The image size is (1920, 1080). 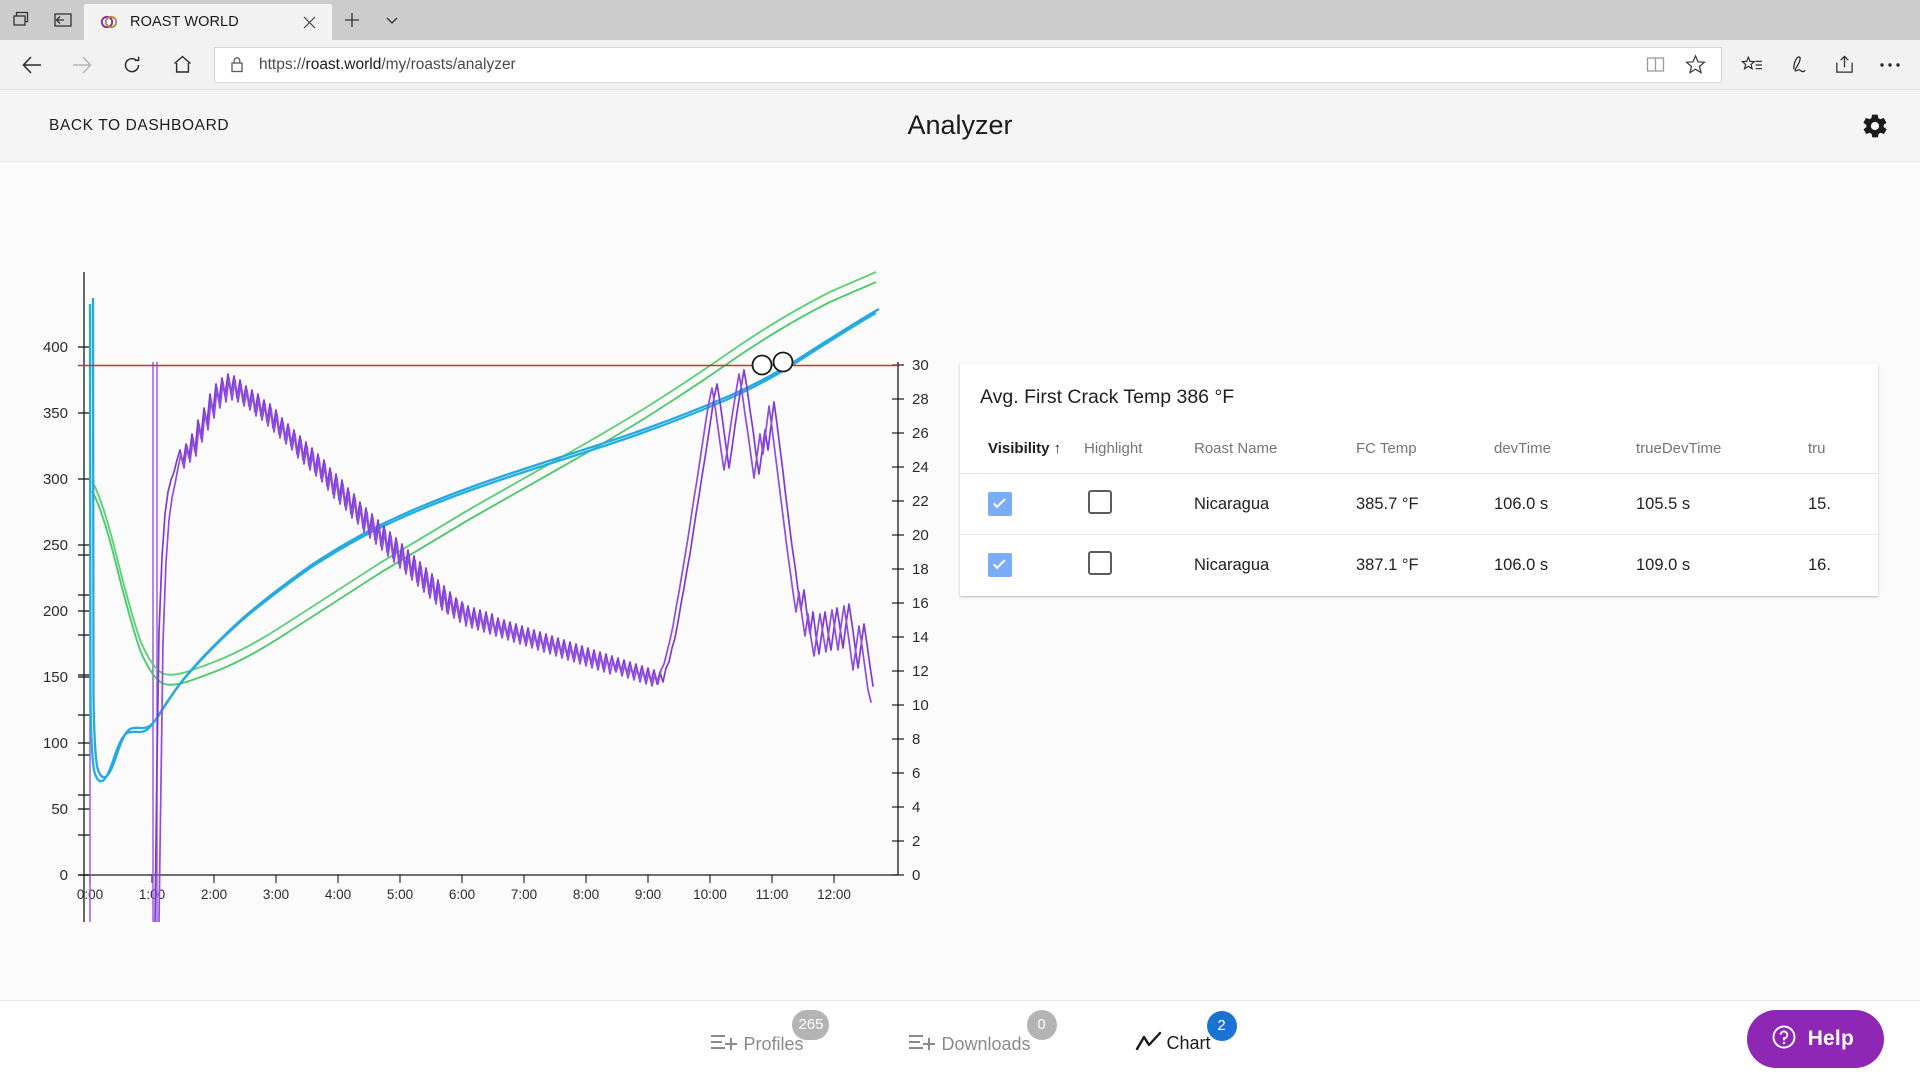 What do you see at coordinates (55, 545) in the screenshot?
I see `svg-text: 250` at bounding box center [55, 545].